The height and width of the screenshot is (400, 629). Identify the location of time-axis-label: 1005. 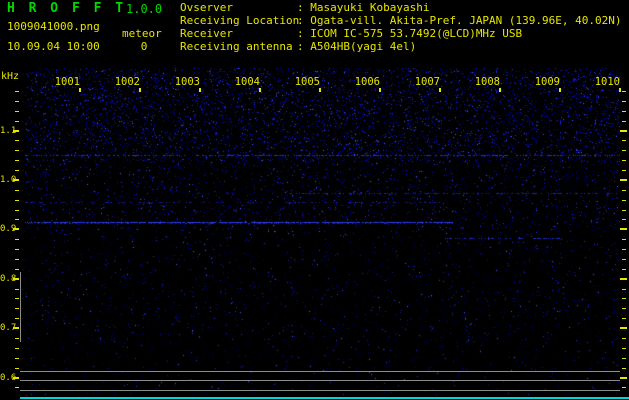
(307, 82).